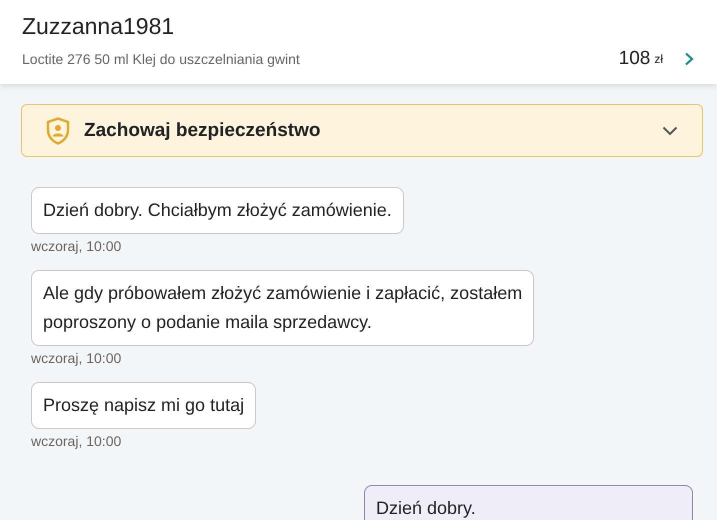  Describe the element at coordinates (143, 405) in the screenshot. I see `message-bubble: Proszę napisz mi go tutaj` at that location.